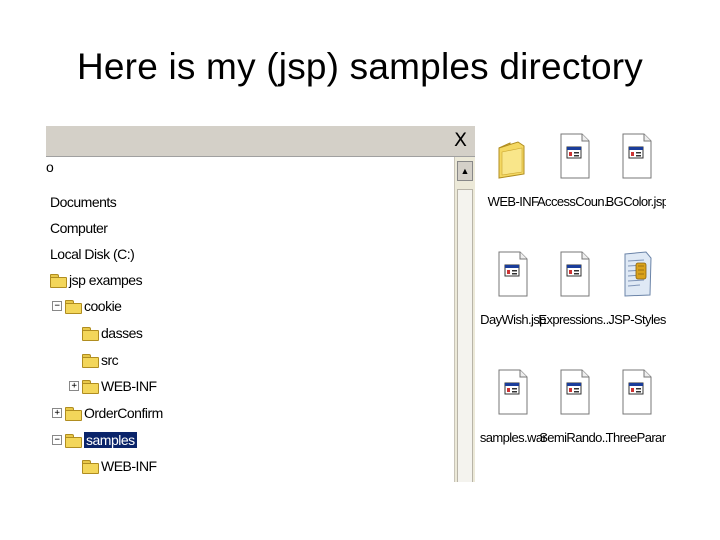  I want to click on tree-item-local-disk: Local Disk (C:), so click(92, 254).